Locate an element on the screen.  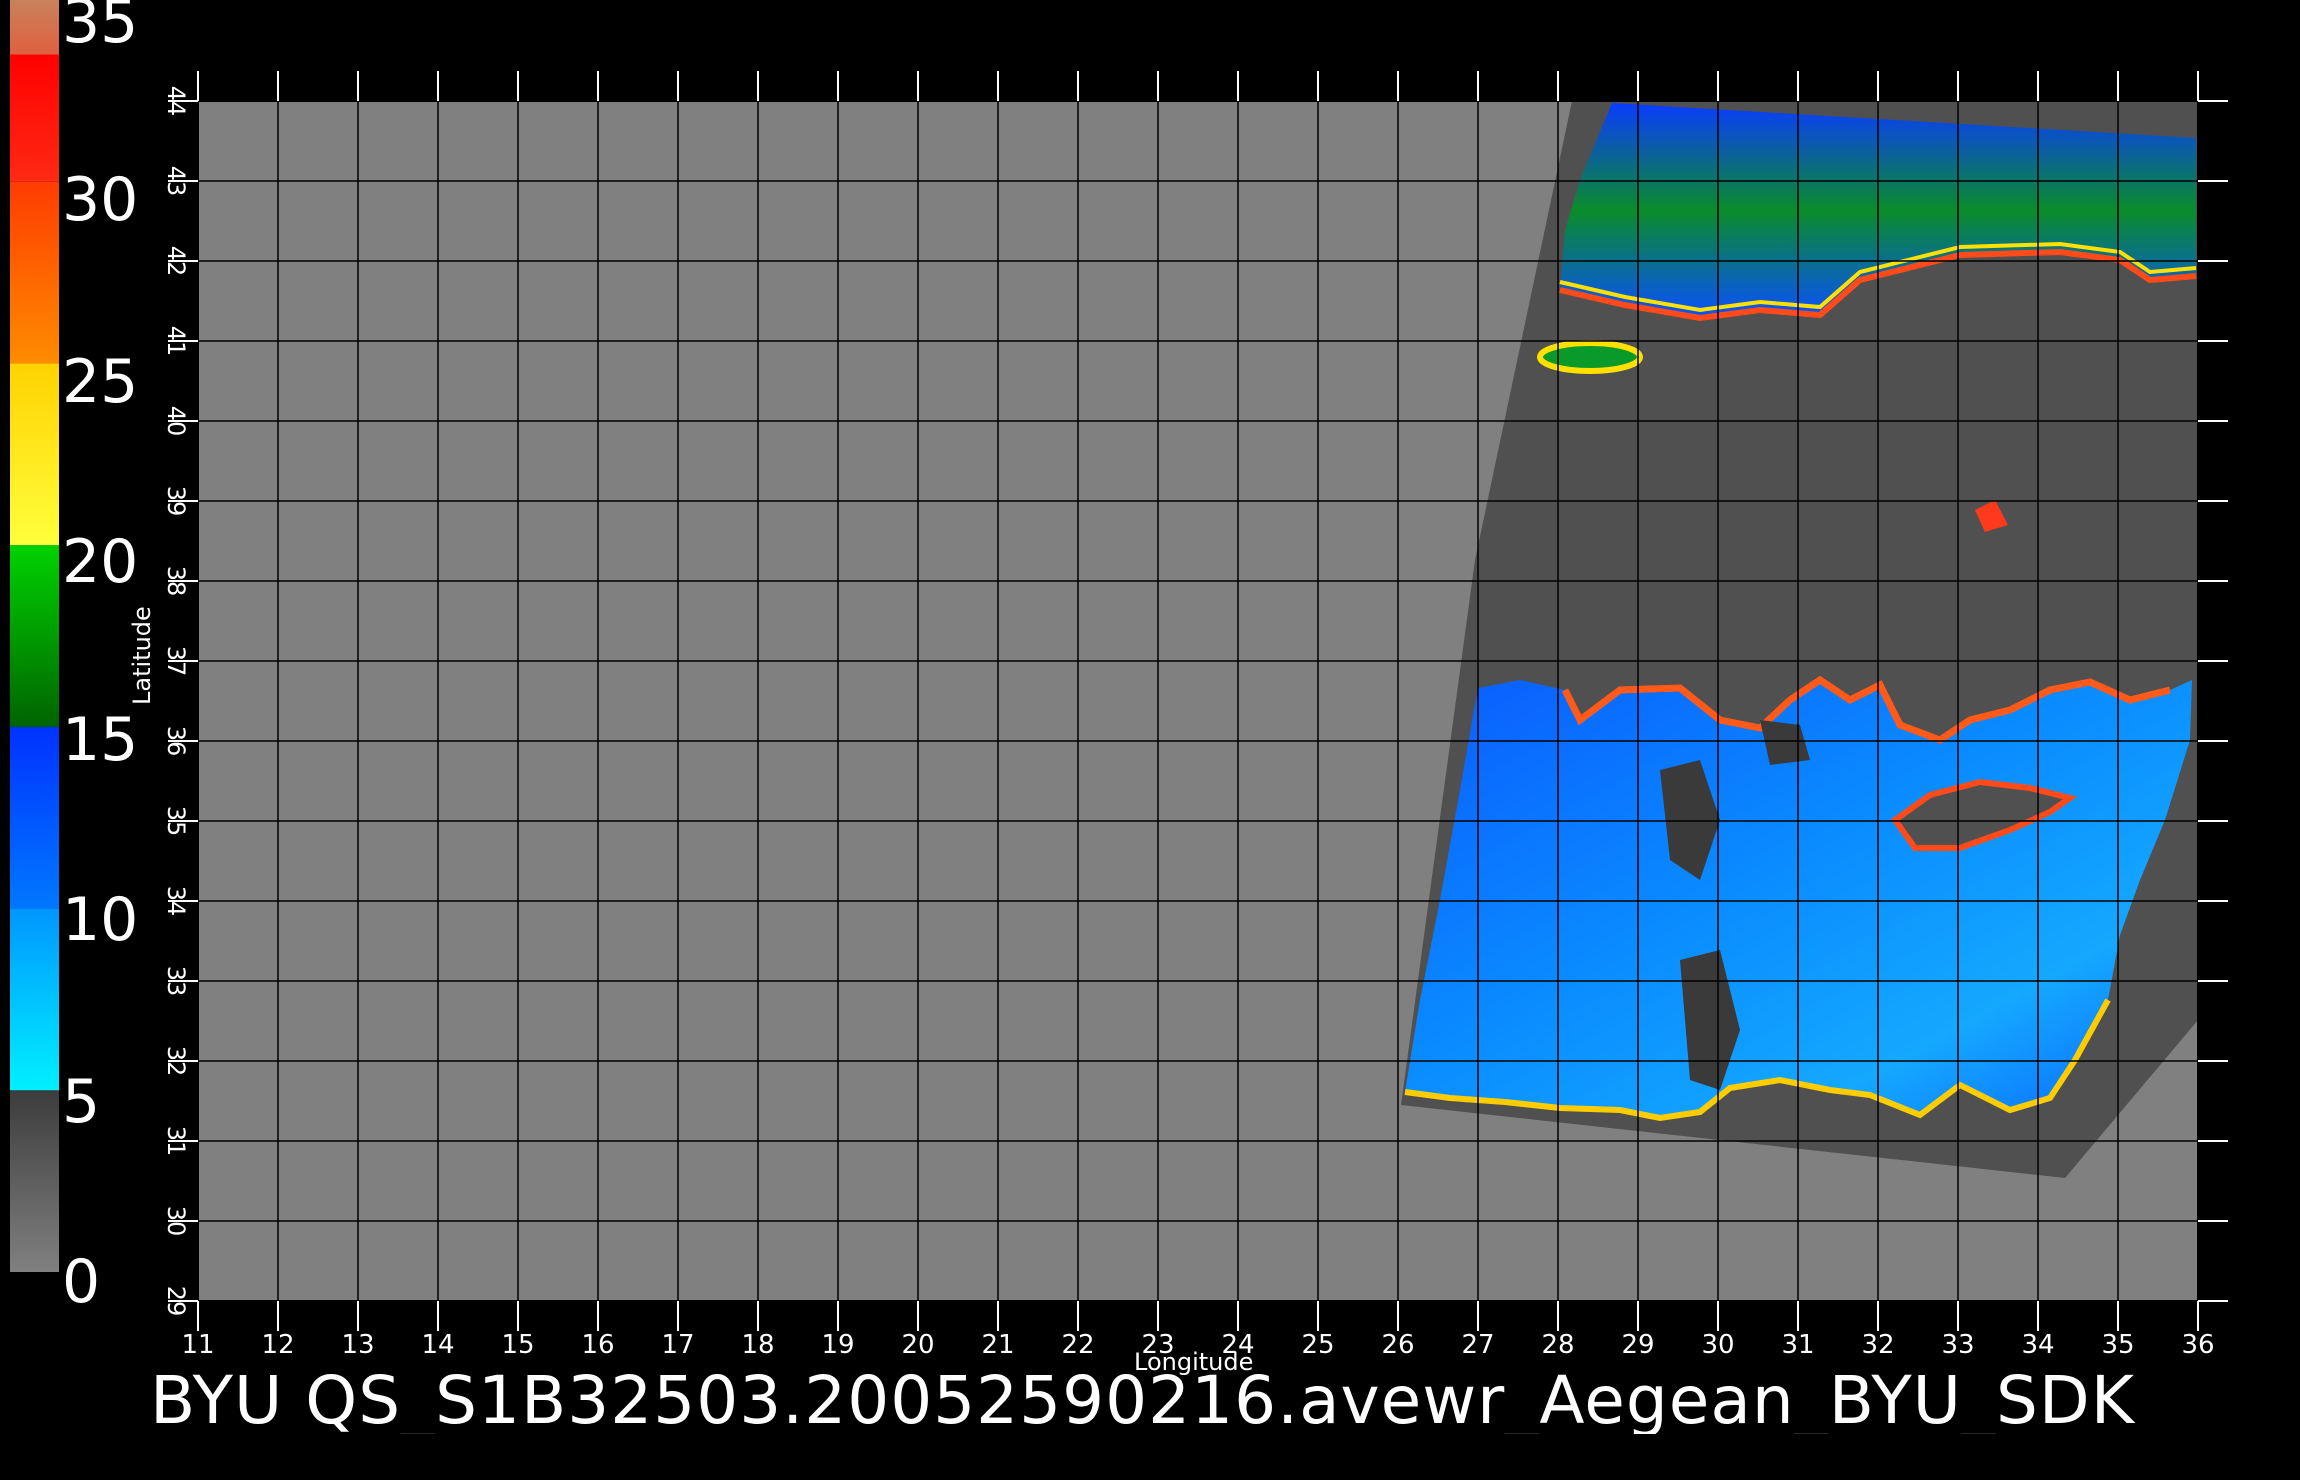
latitude-tick-labels: 29 30 31 32 33 34 35 36 37 38 39 40 41 42 43 44 is located at coordinates (176, 701).